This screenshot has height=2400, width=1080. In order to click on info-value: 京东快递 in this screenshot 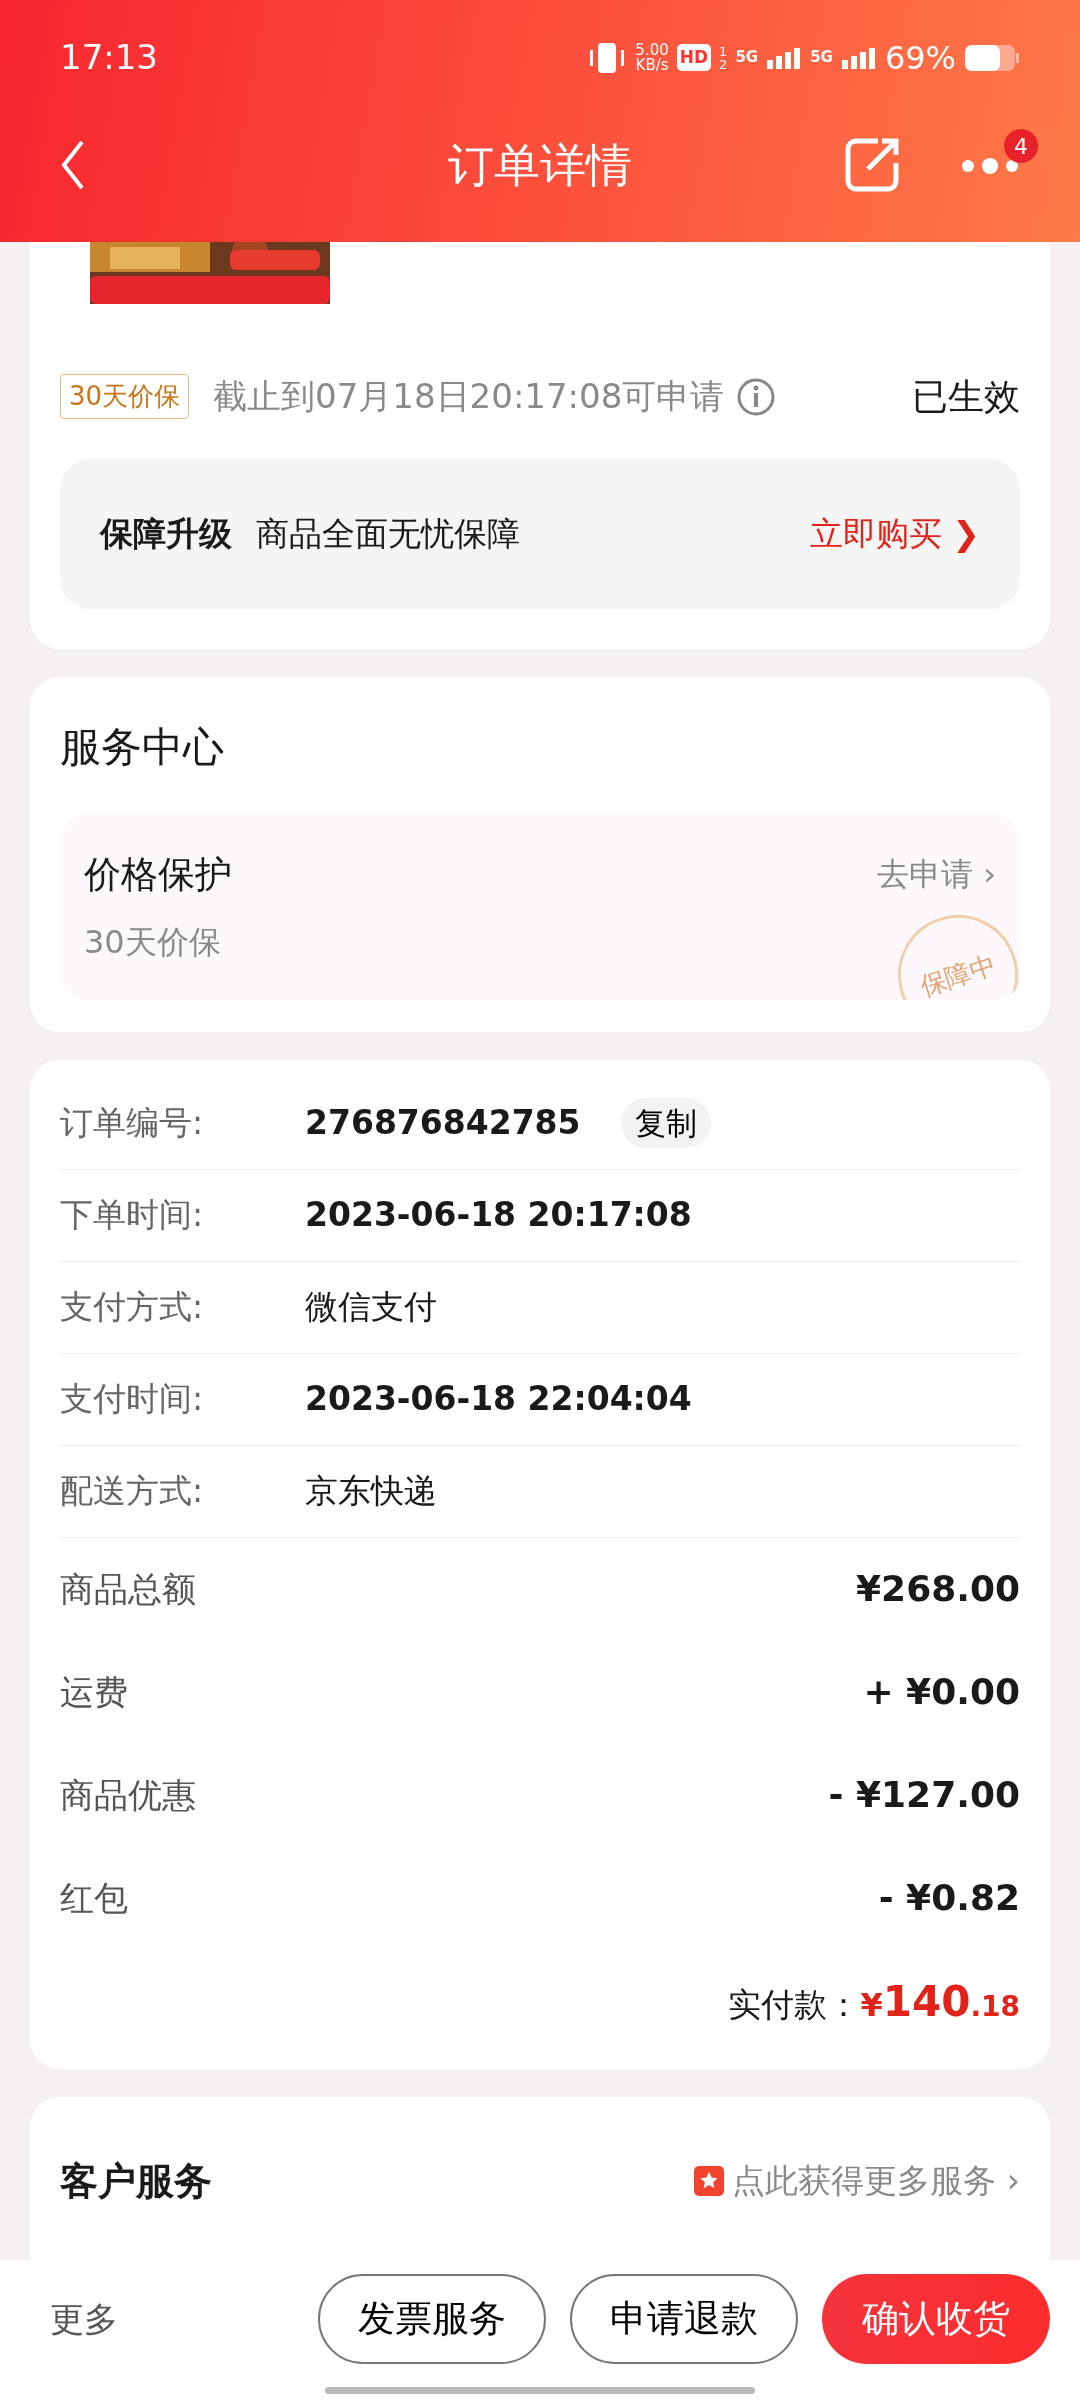, I will do `click(371, 1491)`.